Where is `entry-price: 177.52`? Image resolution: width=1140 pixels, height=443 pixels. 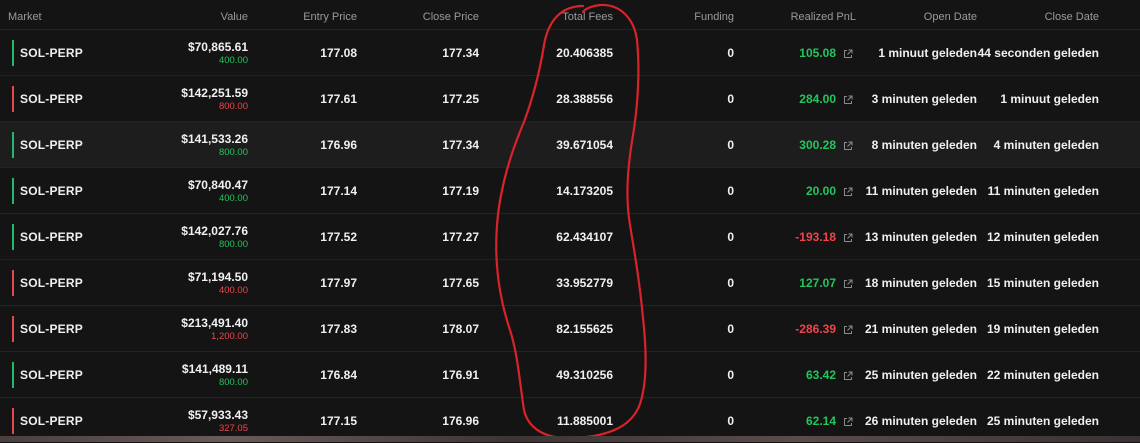
entry-price: 177.52 is located at coordinates (338, 237).